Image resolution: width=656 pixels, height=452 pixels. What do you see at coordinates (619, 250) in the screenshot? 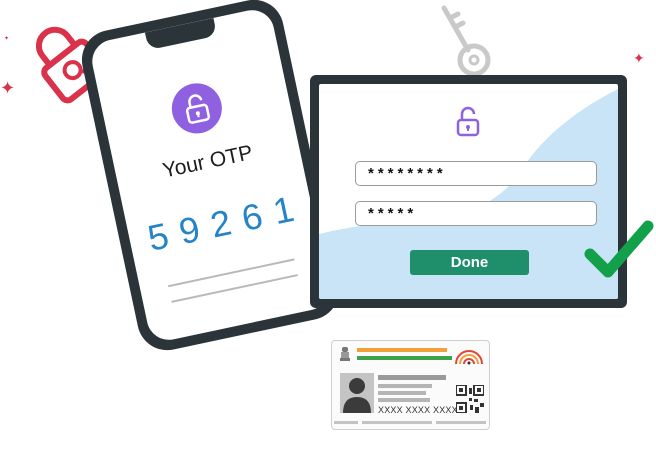
I see `checkmark-icon` at bounding box center [619, 250].